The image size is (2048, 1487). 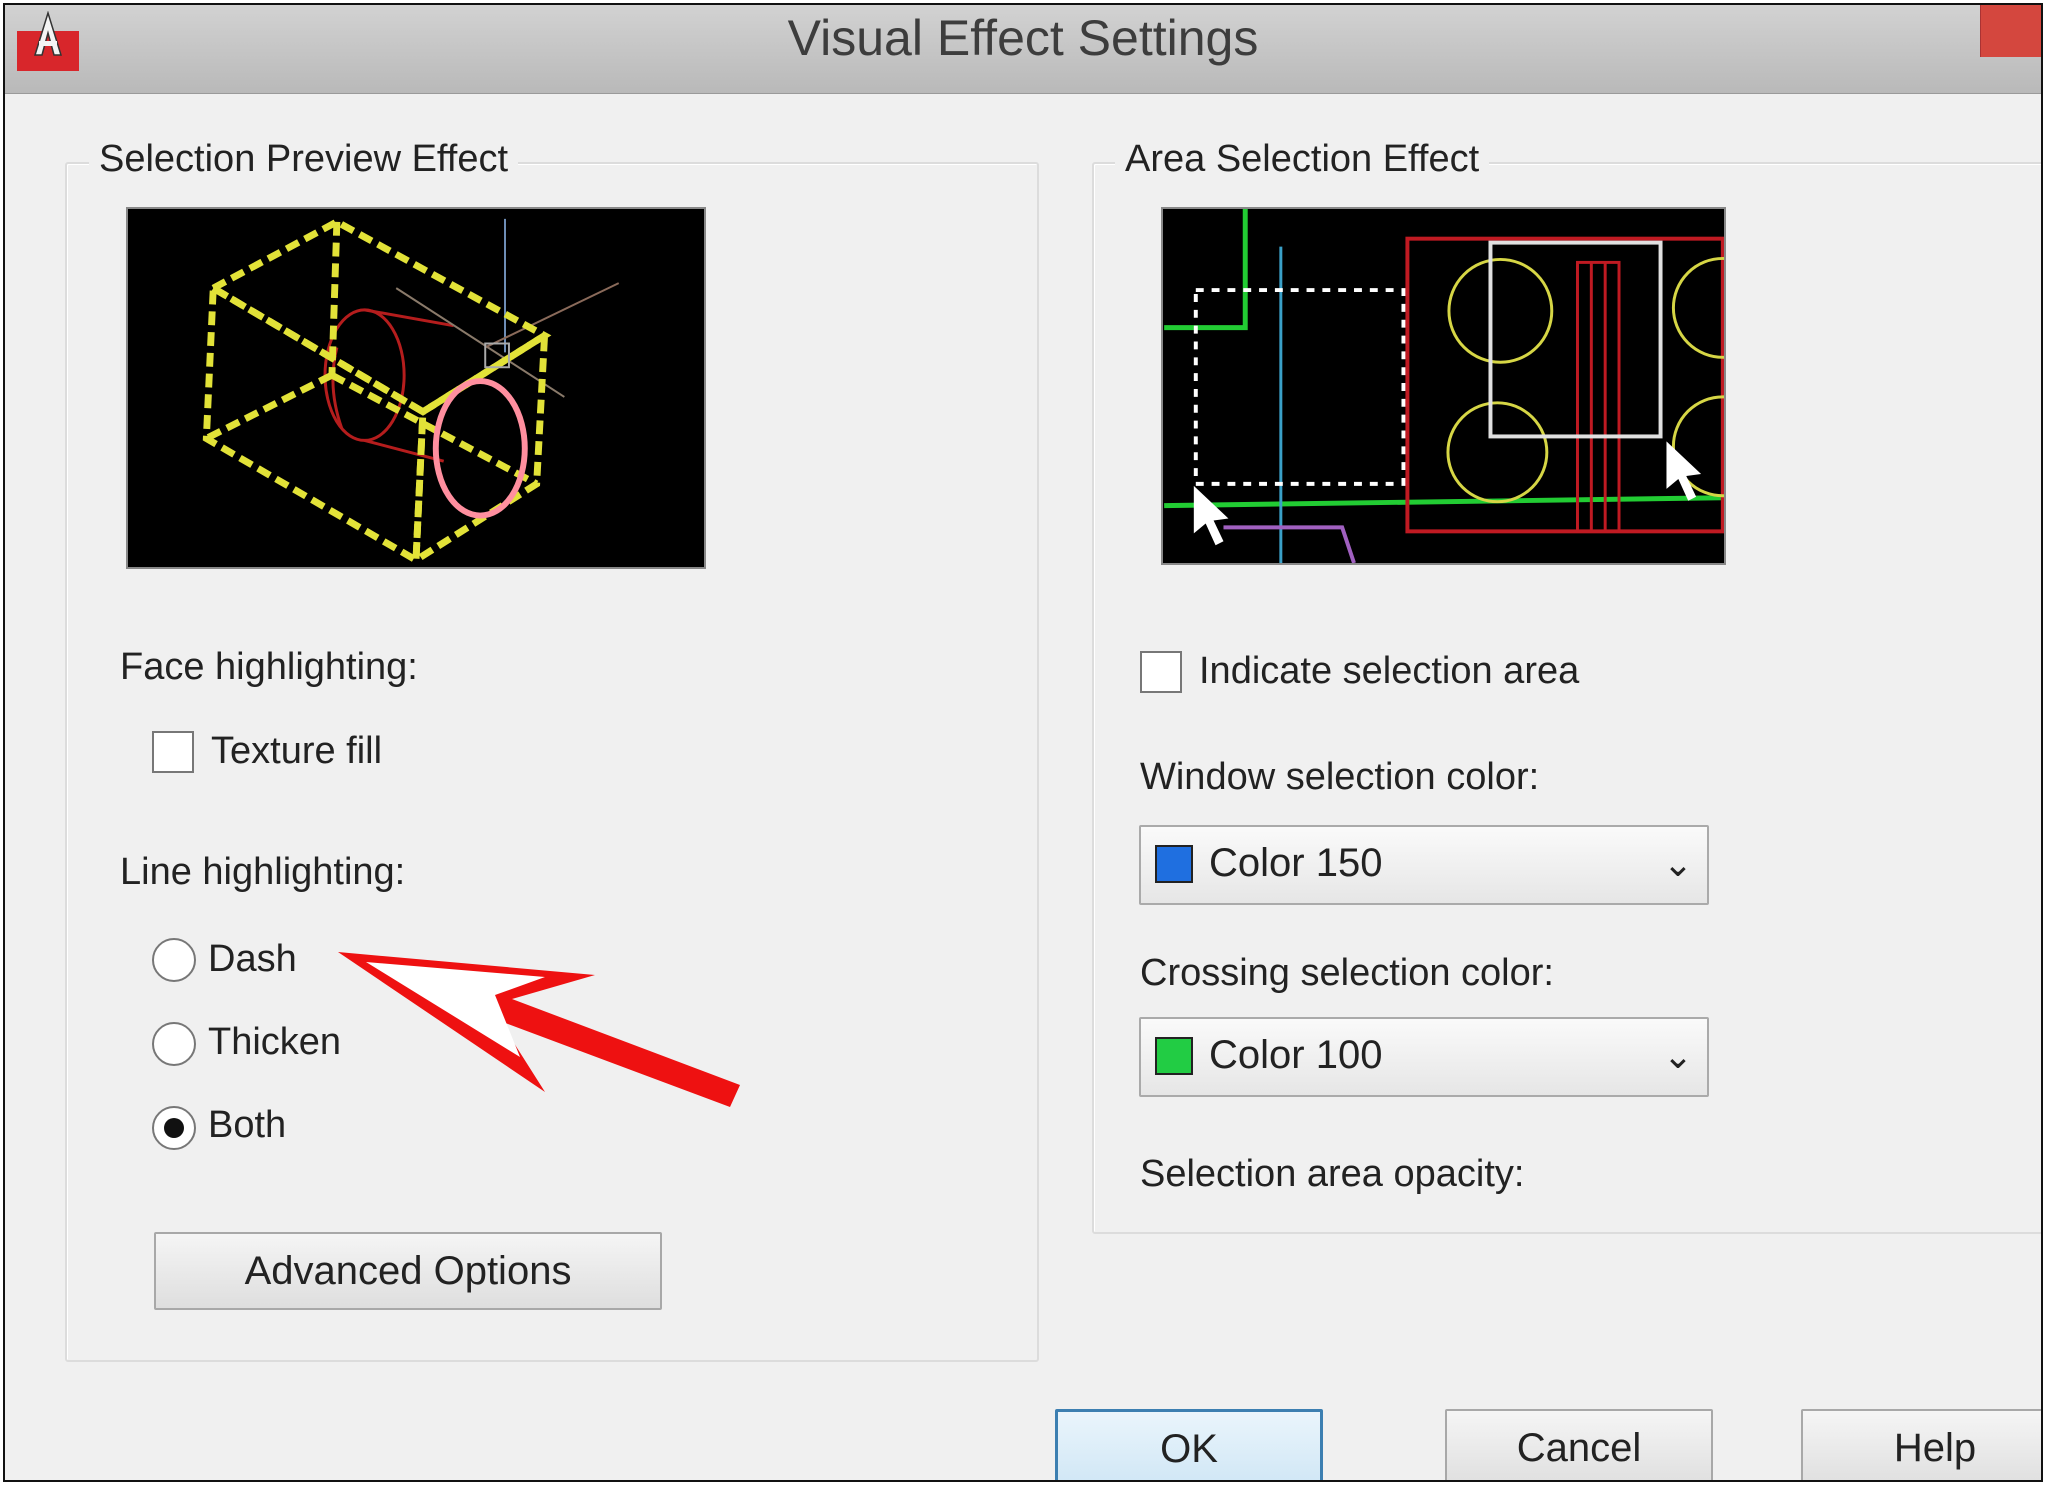 What do you see at coordinates (263, 872) in the screenshot?
I see `line-highlighting-label: Line highlighting:` at bounding box center [263, 872].